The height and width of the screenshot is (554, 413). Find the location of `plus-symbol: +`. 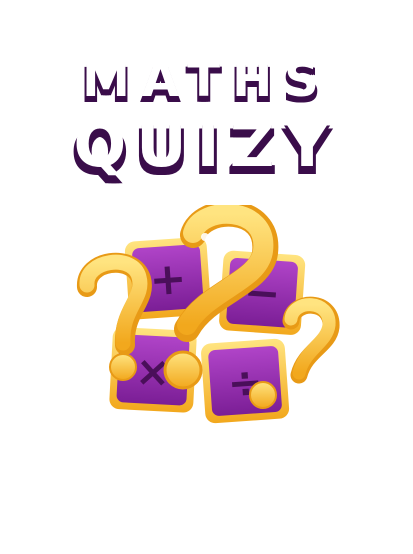

plus-symbol: + is located at coordinates (168, 279).